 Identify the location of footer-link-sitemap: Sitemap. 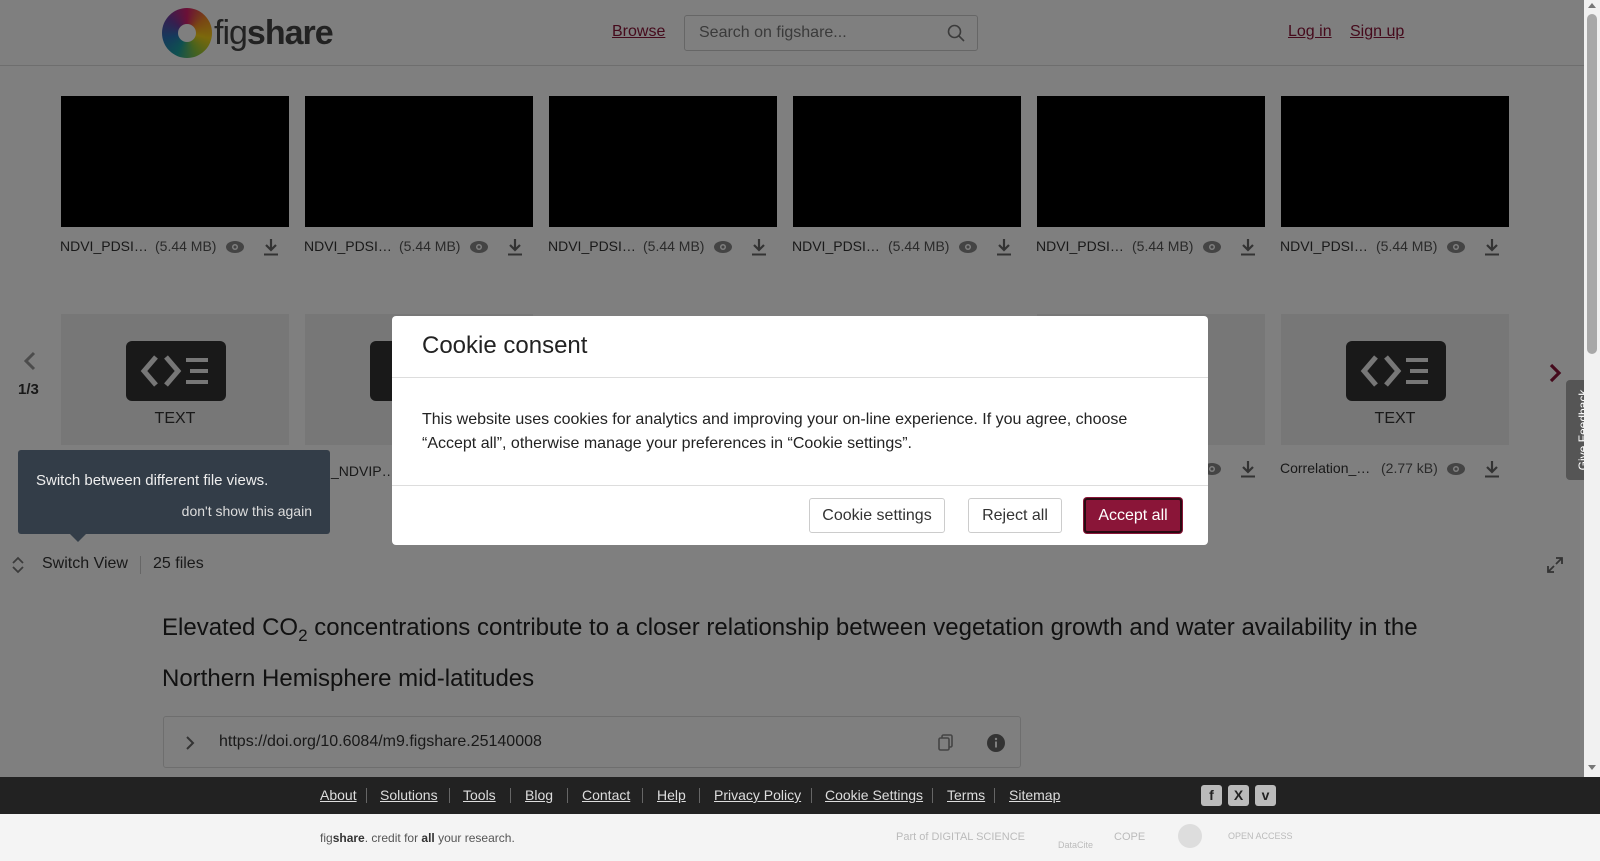
(1034, 795).